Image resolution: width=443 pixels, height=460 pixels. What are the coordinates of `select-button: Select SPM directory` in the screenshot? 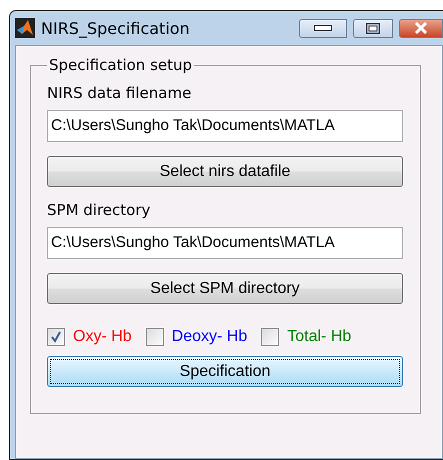 It's located at (225, 288).